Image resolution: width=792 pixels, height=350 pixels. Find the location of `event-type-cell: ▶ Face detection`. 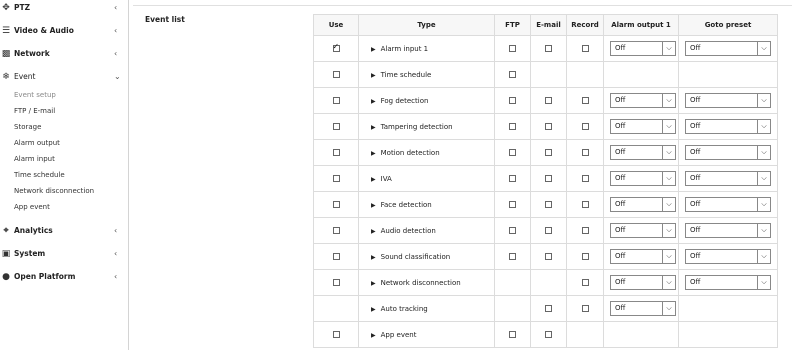

event-type-cell: ▶ Face detection is located at coordinates (426, 204).